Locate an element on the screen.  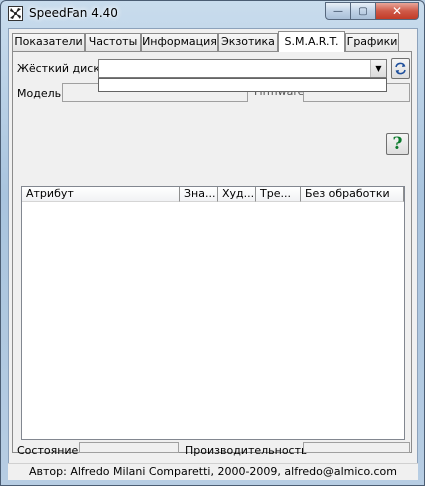
performance-label: Производительность is located at coordinates (246, 450).